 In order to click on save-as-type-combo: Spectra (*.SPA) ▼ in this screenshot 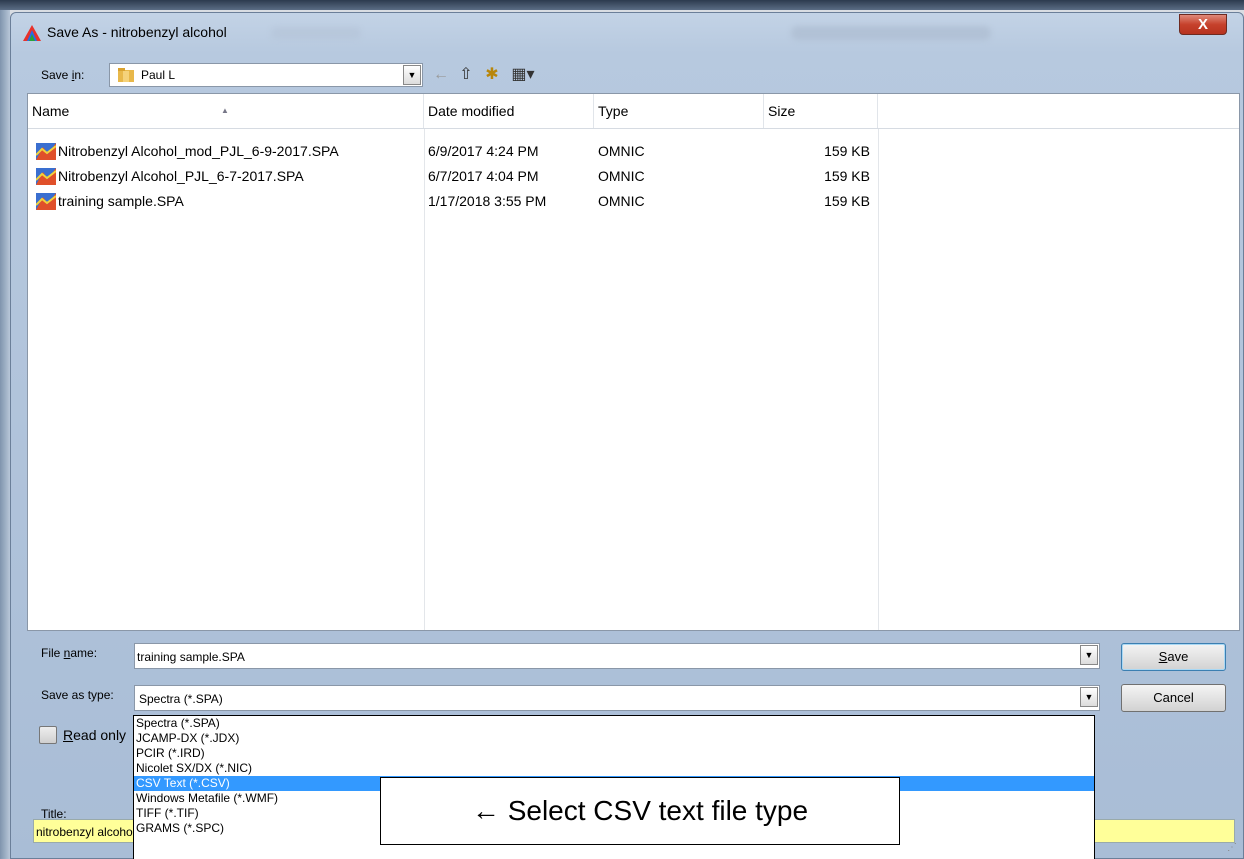, I will do `click(617, 698)`.